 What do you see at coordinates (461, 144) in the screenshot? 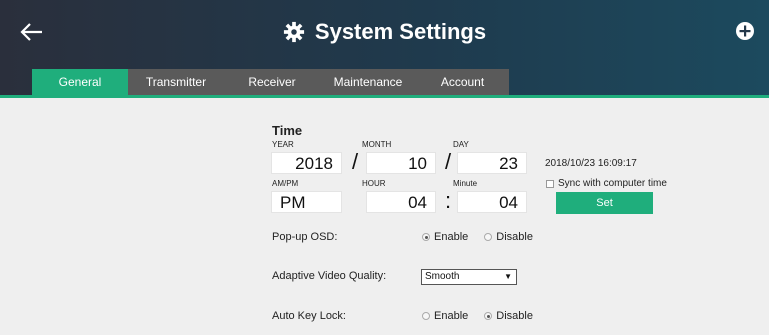
I see `day-label: DAY` at bounding box center [461, 144].